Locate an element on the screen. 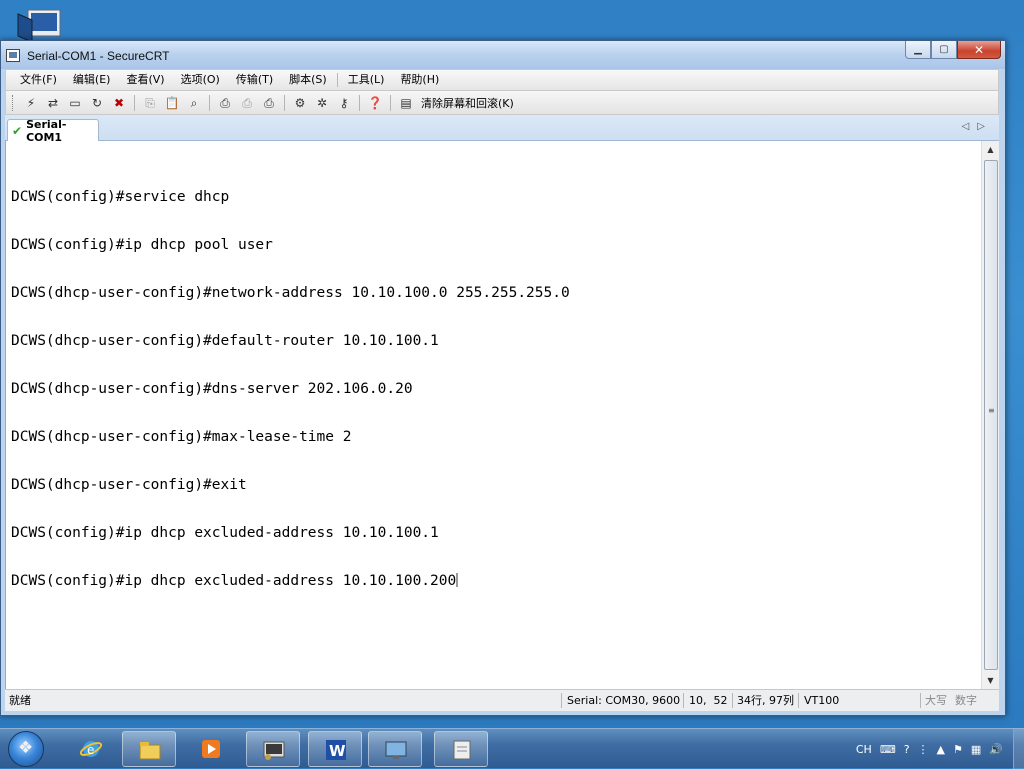  menu-options: 选项(O) is located at coordinates (200, 80).